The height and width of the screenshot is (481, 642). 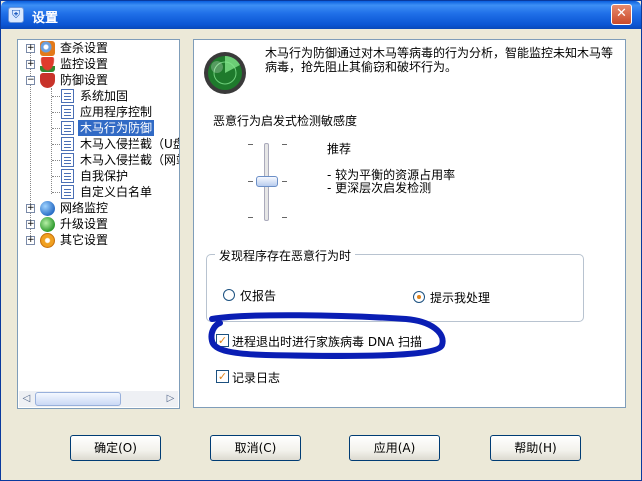 I want to click on tree-item-app-control: 应用程序控制, so click(x=98, y=112).